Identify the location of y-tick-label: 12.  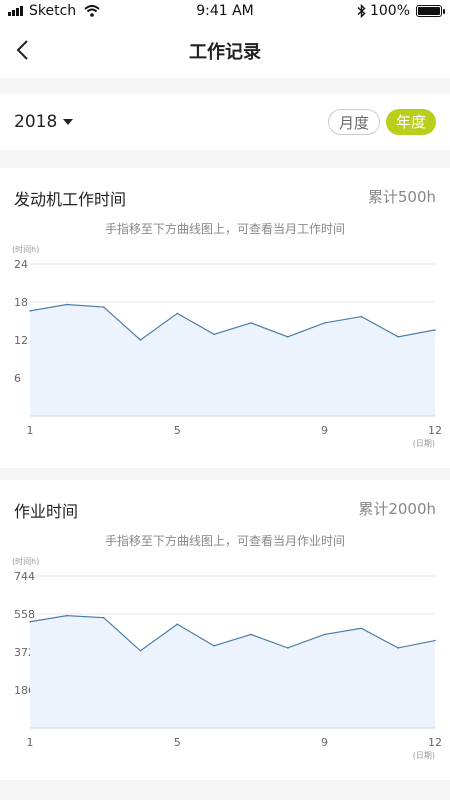
(21, 340).